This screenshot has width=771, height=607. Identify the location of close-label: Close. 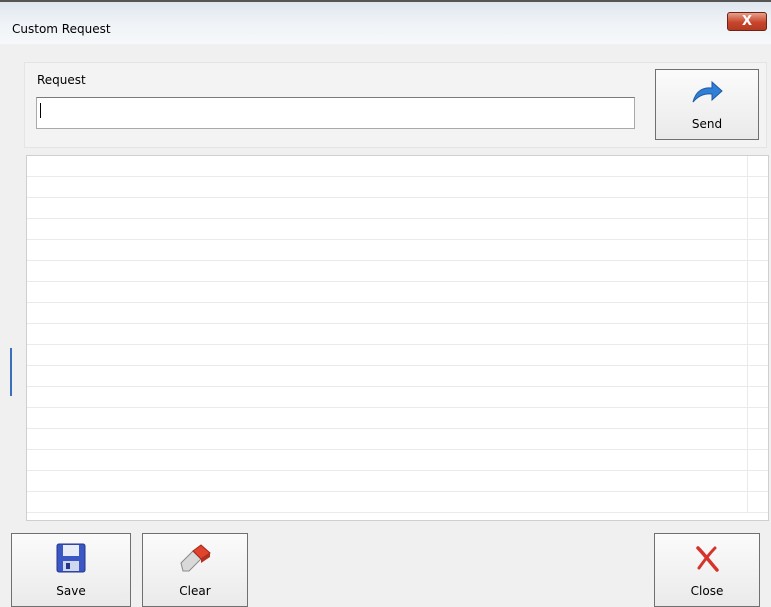
(707, 591).